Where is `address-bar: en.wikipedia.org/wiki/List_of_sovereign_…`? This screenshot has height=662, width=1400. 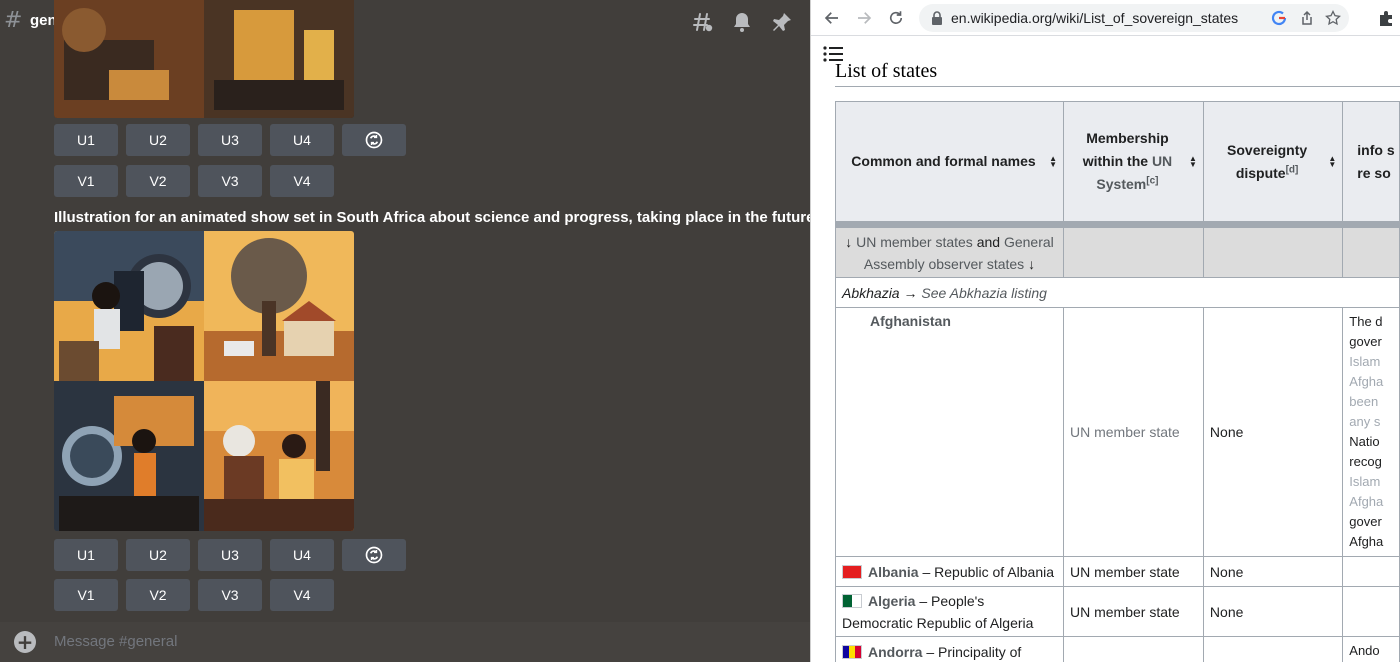
address-bar: en.wikipedia.org/wiki/List_of_sovereign_… is located at coordinates (1134, 18).